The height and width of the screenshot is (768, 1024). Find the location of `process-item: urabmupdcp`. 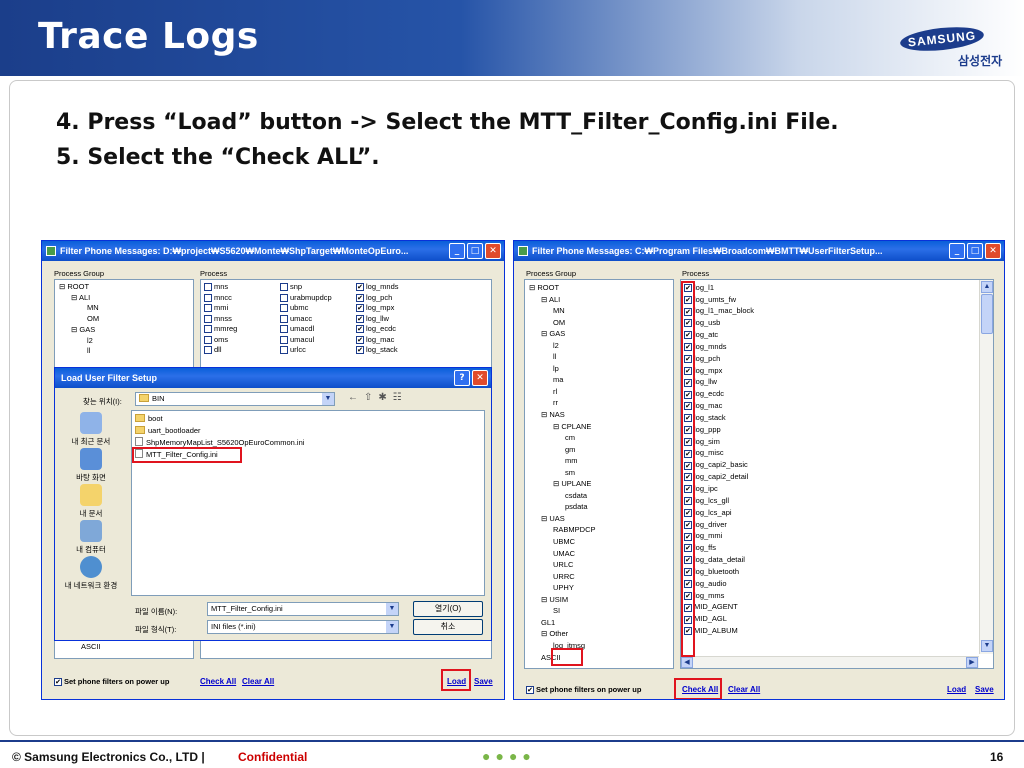

process-item: urabmupdcp is located at coordinates (306, 298).